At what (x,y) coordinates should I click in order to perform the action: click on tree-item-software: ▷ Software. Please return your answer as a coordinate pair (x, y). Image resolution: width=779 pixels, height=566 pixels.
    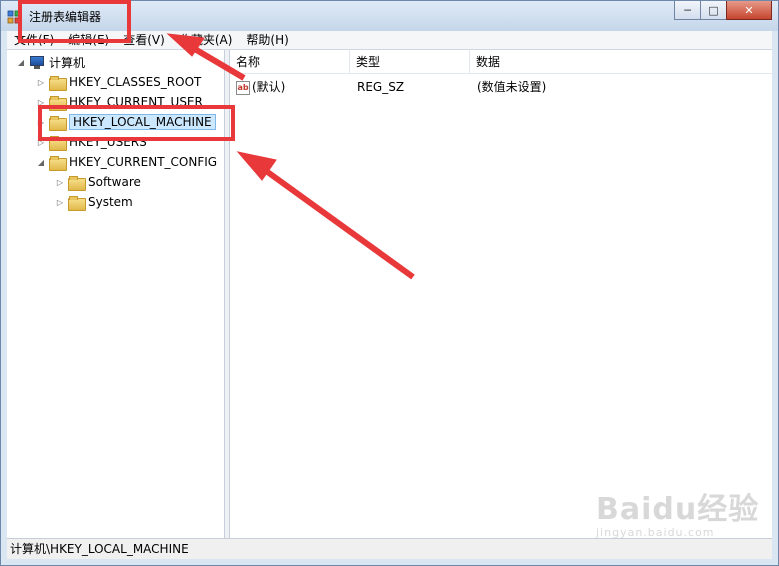
    Looking at the image, I should click on (97, 182).